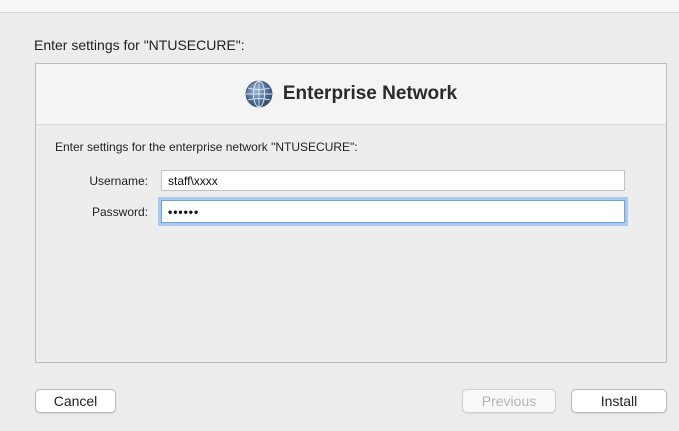  What do you see at coordinates (393, 211) in the screenshot?
I see `password-field` at bounding box center [393, 211].